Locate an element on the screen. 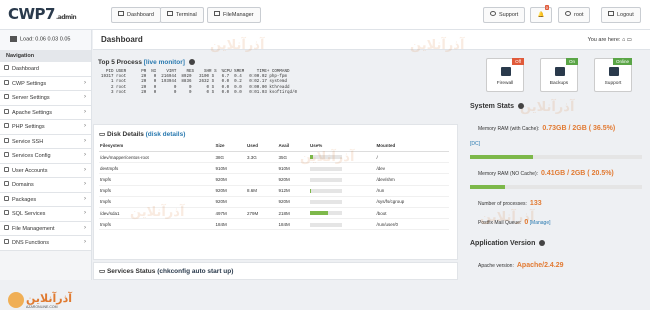  cell-mount: /run is located at coordinates (412, 191).